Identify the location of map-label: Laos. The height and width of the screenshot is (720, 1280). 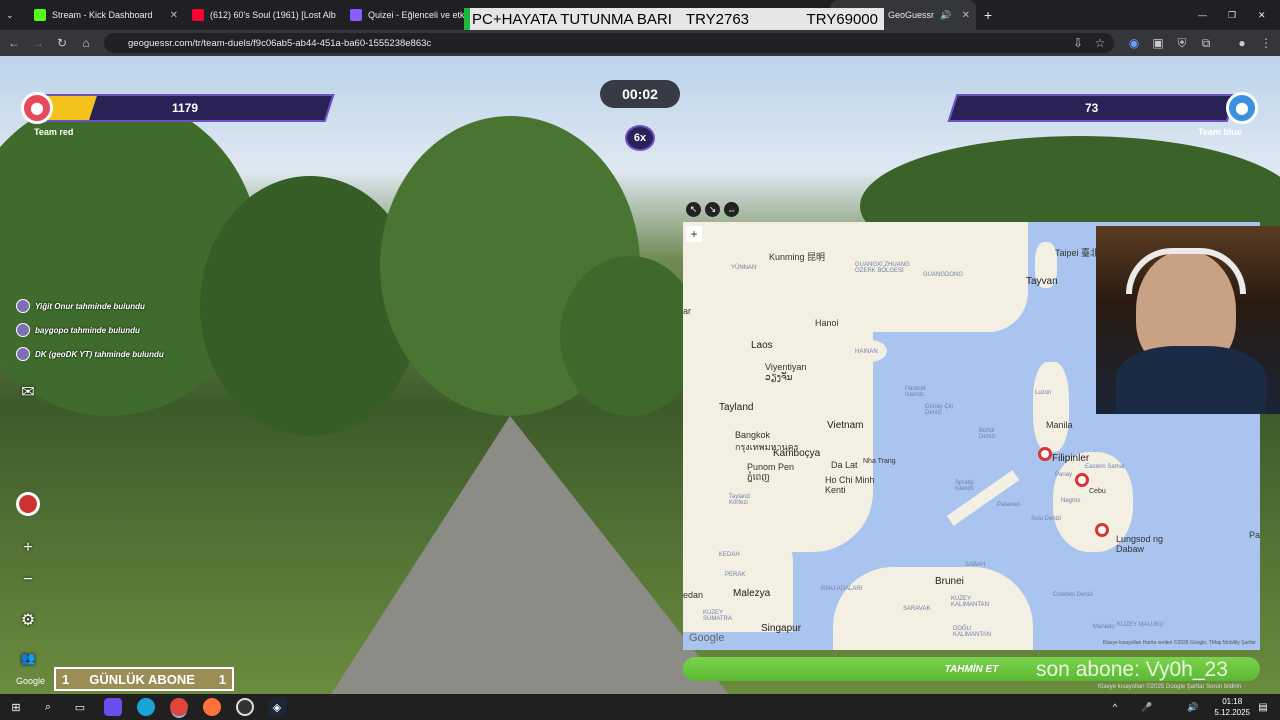
(762, 345).